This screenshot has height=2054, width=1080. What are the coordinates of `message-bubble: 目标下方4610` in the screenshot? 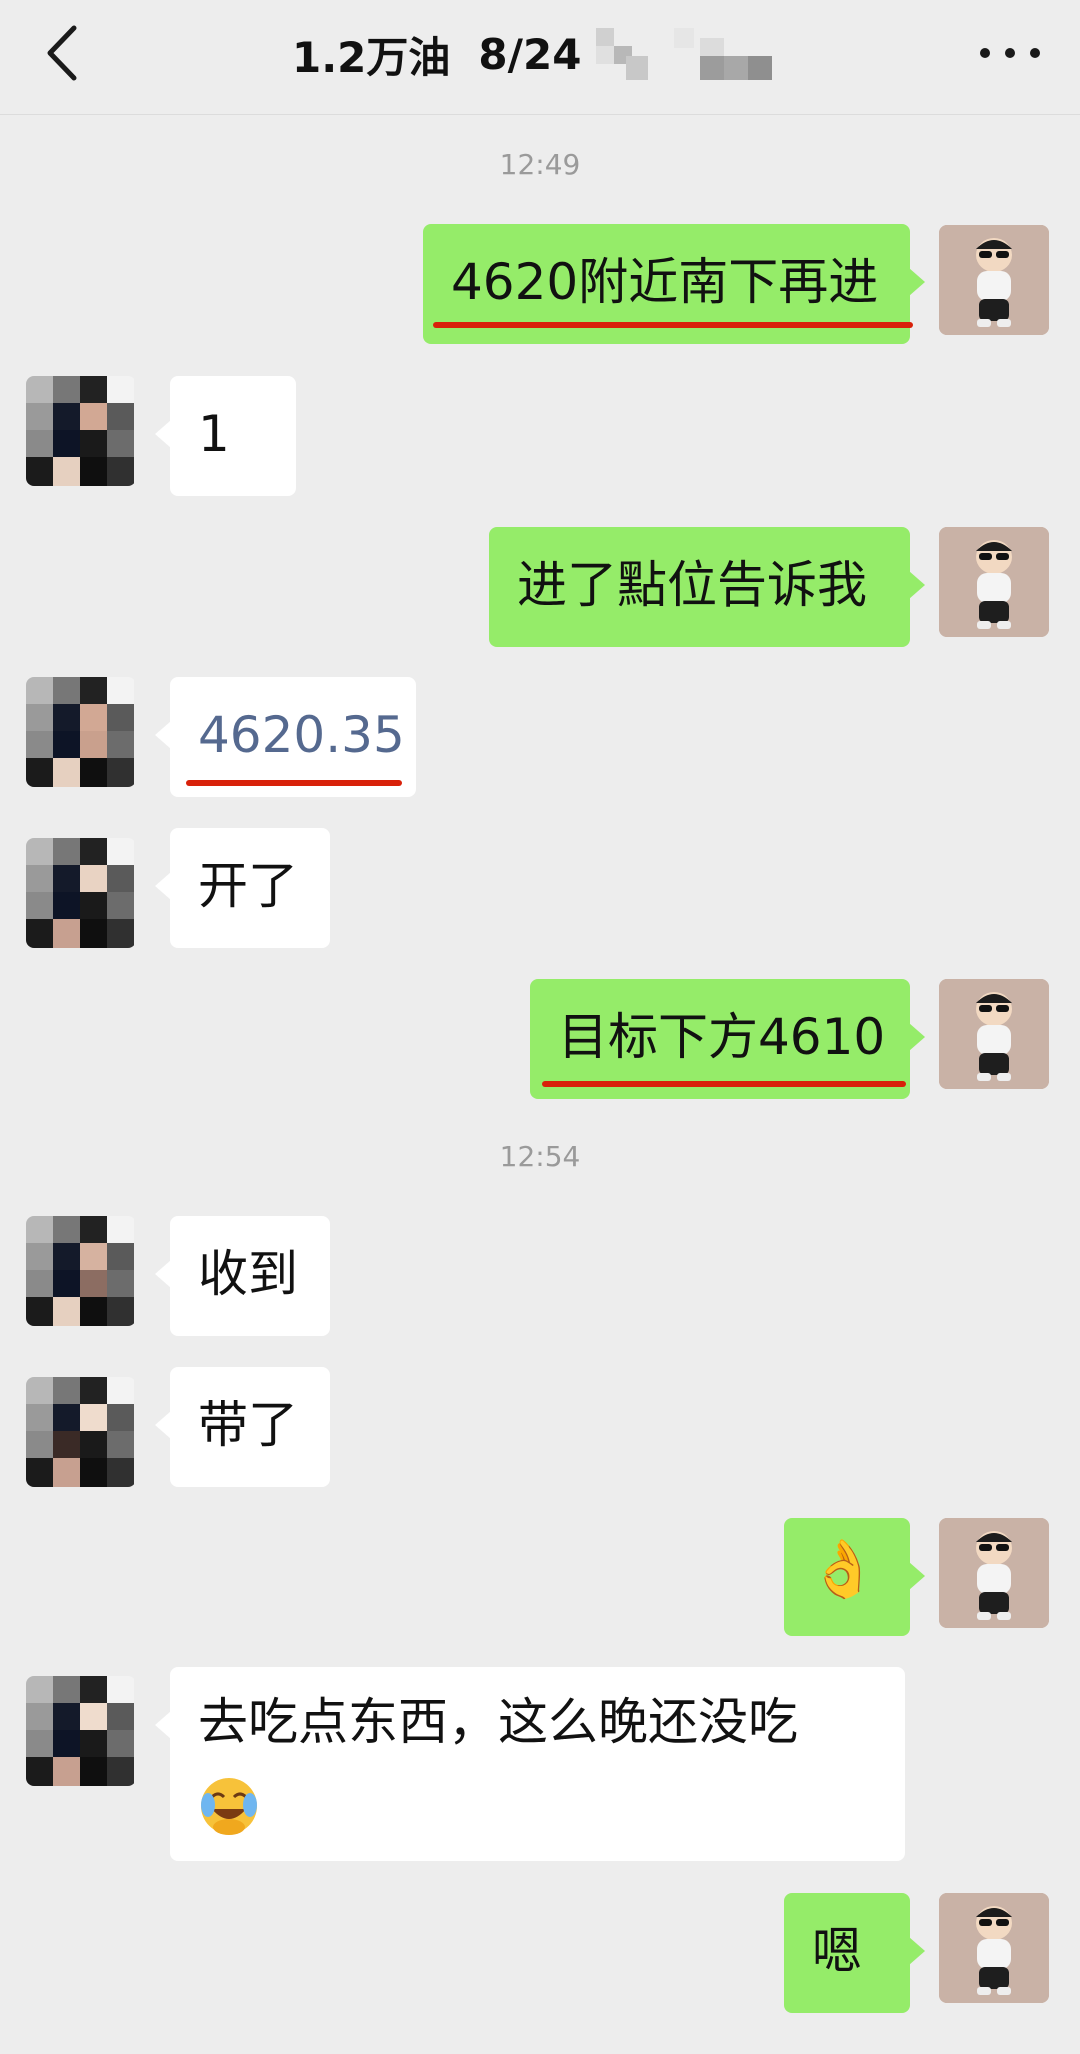 It's located at (727, 1039).